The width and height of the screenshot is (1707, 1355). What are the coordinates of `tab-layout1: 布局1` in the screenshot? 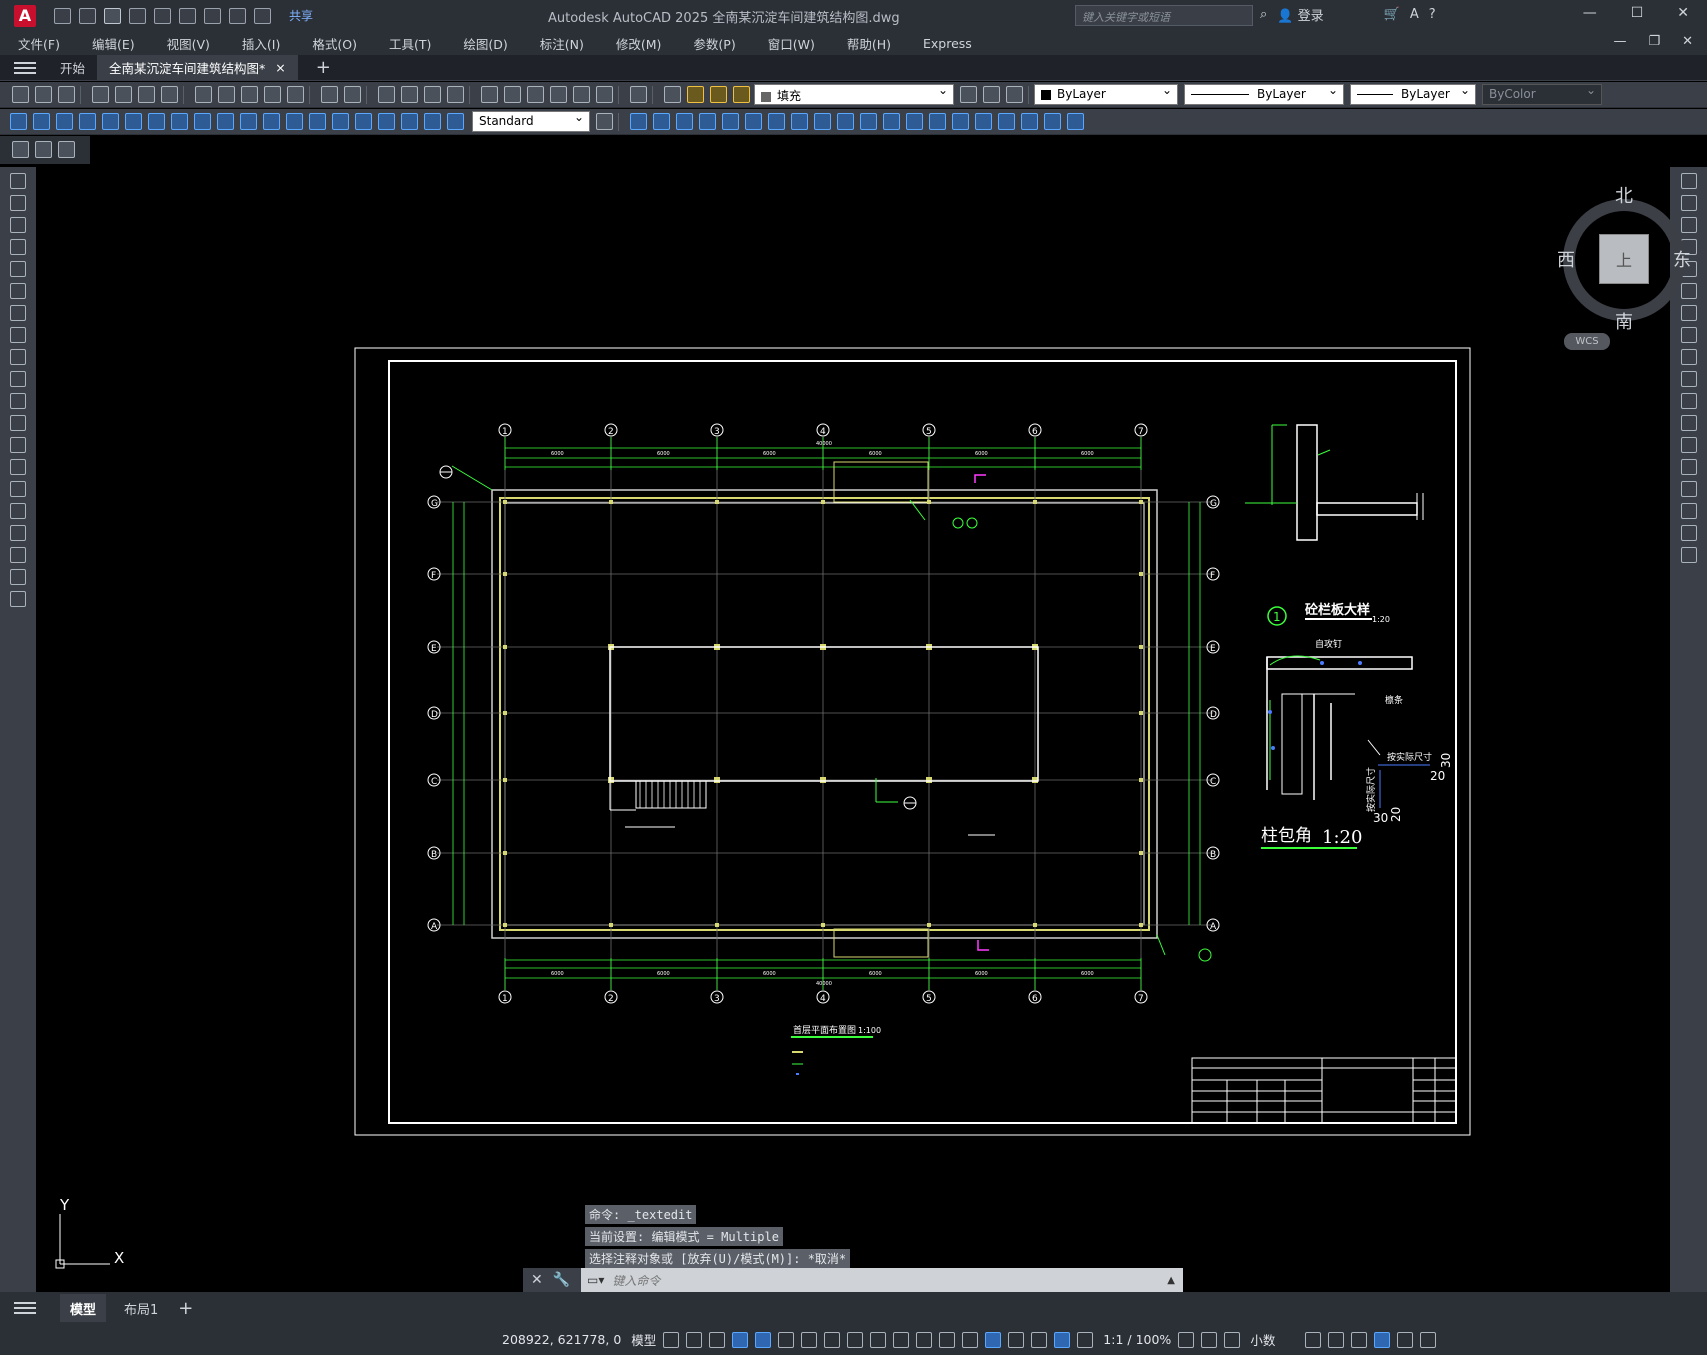 It's located at (141, 1308).